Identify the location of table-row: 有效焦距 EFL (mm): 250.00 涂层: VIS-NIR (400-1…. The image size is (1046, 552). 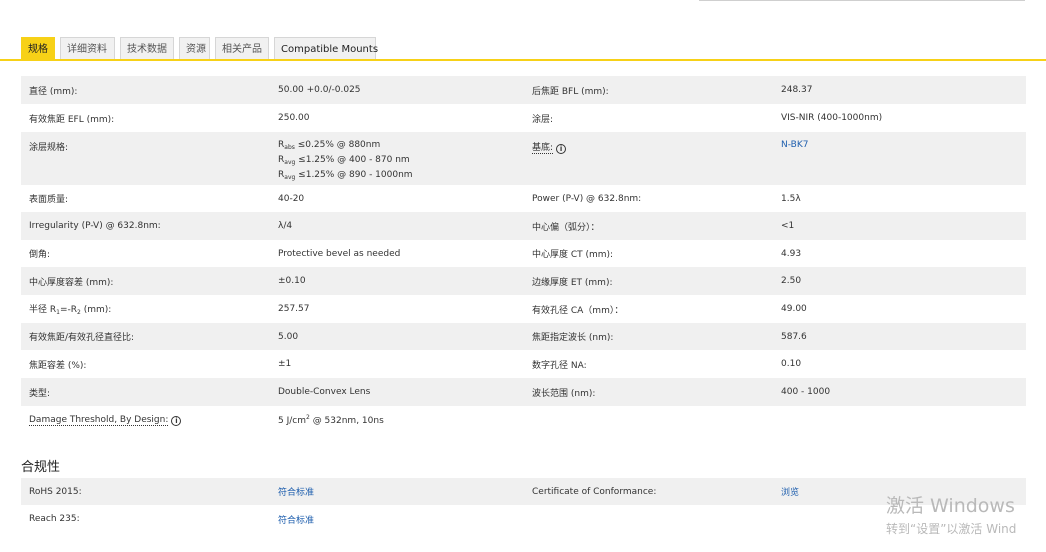
(523, 118).